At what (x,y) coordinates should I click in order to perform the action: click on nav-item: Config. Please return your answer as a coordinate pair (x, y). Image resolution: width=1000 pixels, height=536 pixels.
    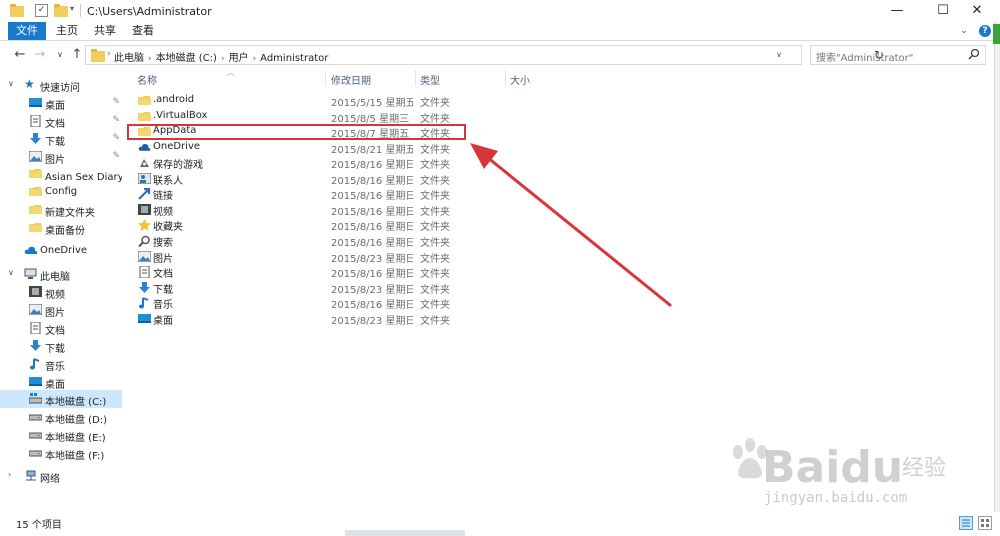
    Looking at the image, I should click on (61, 192).